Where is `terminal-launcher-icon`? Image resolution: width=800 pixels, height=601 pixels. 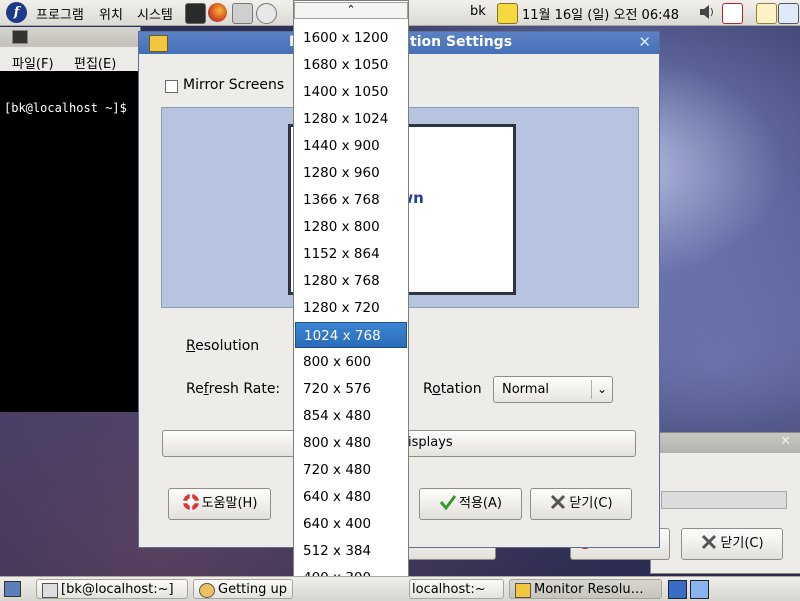
terminal-launcher-icon is located at coordinates (195, 13).